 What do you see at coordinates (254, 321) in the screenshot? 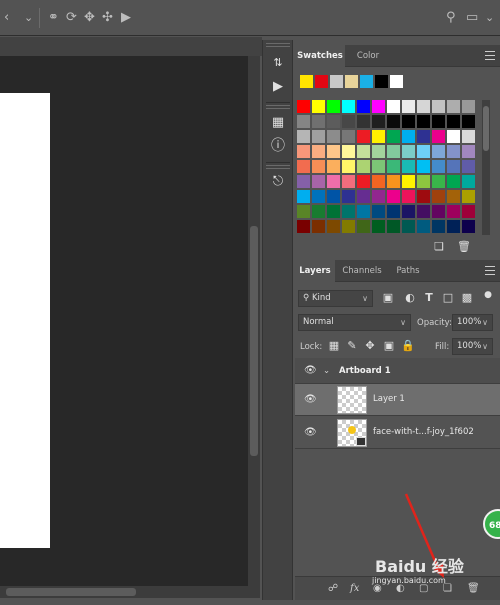
I see `vertical-scrollbar` at bounding box center [254, 321].